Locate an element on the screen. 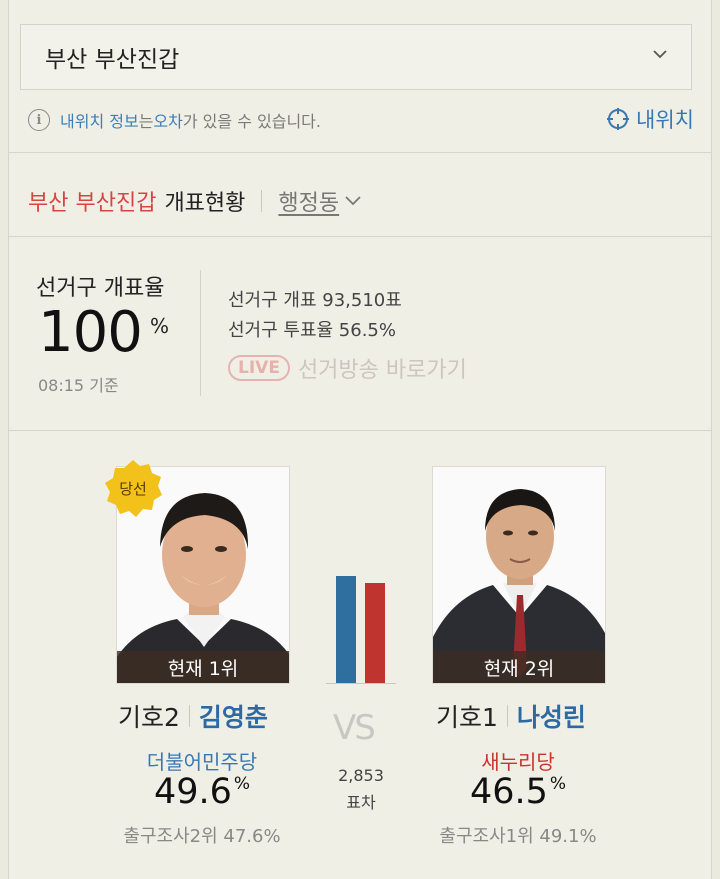  header-title: 개표현황 is located at coordinates (205, 203).